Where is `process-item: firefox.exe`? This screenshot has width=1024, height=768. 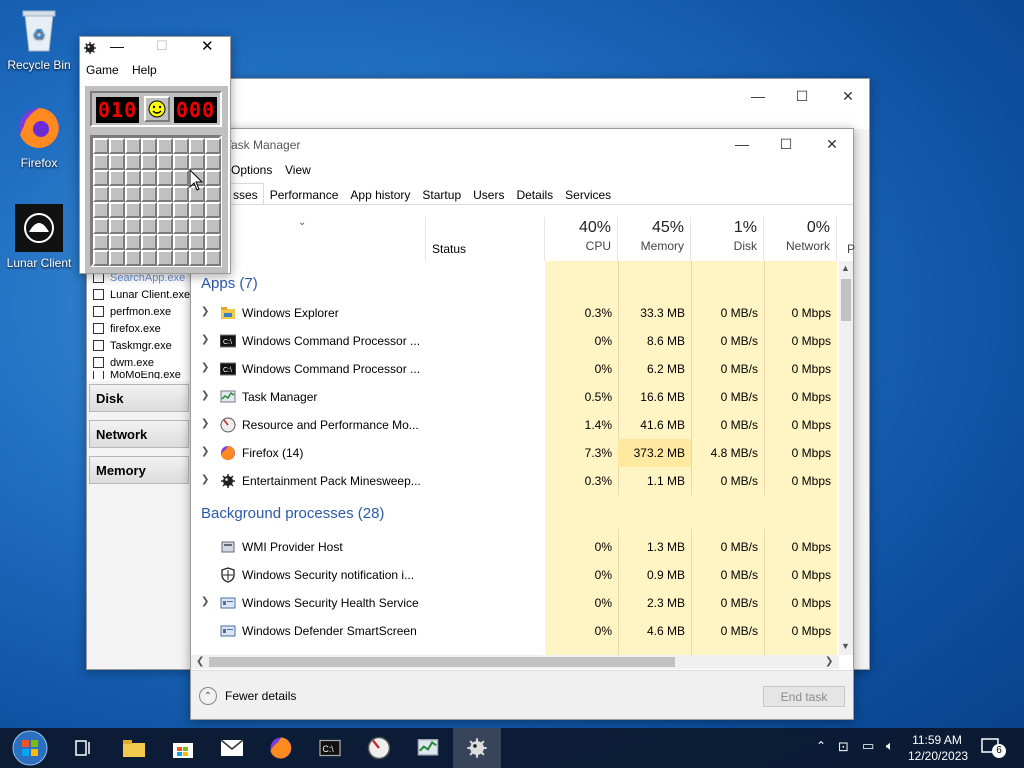 process-item: firefox.exe is located at coordinates (139, 328).